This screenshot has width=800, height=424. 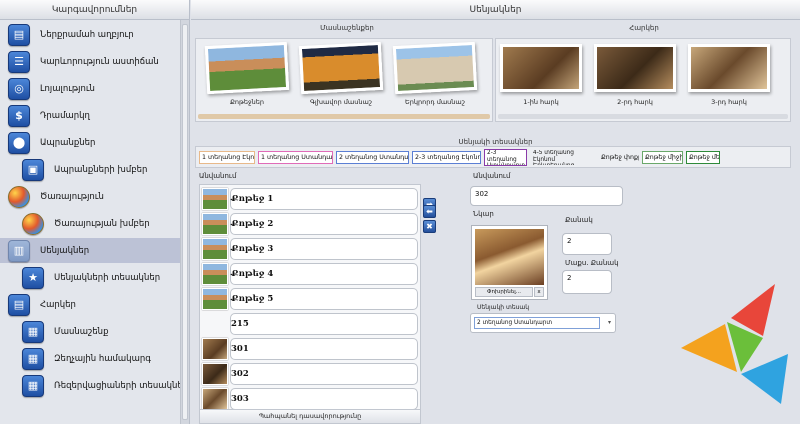 I want to click on save-layout-button: Պահպանել դասավորությունը, so click(x=310, y=416).